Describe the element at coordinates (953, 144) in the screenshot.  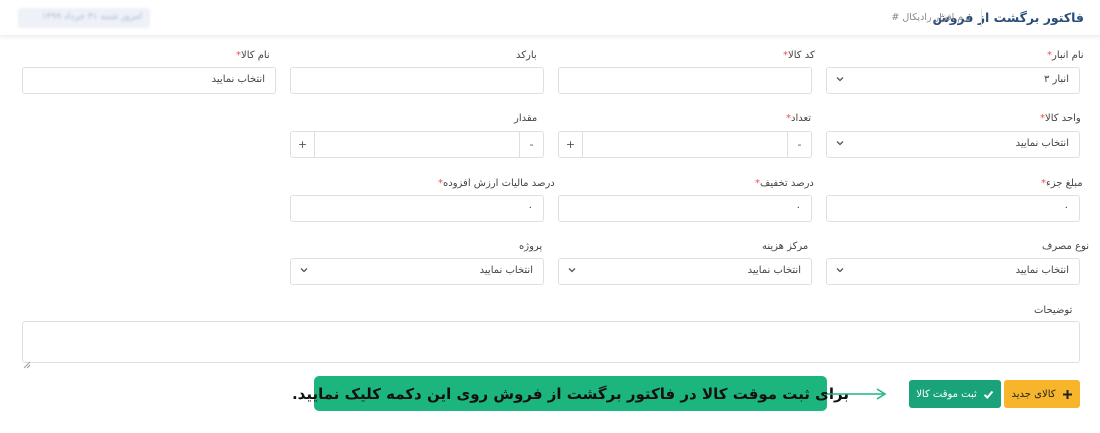
I see `unit-select: انتخاب نمایید` at that location.